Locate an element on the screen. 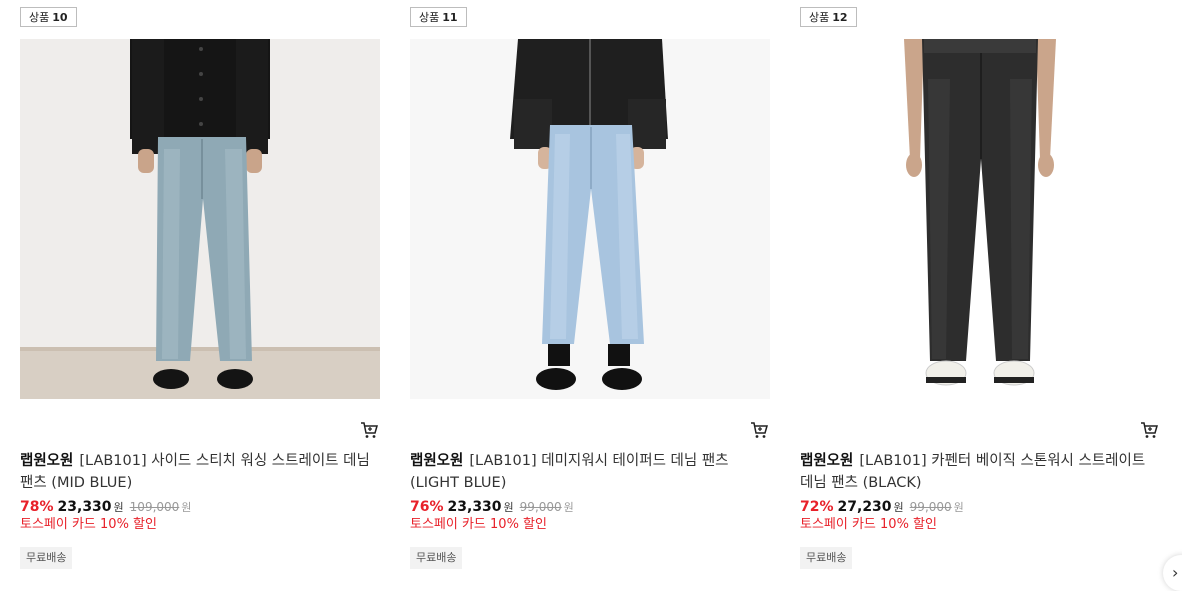  product-number-badge: 상품 11 is located at coordinates (438, 17).